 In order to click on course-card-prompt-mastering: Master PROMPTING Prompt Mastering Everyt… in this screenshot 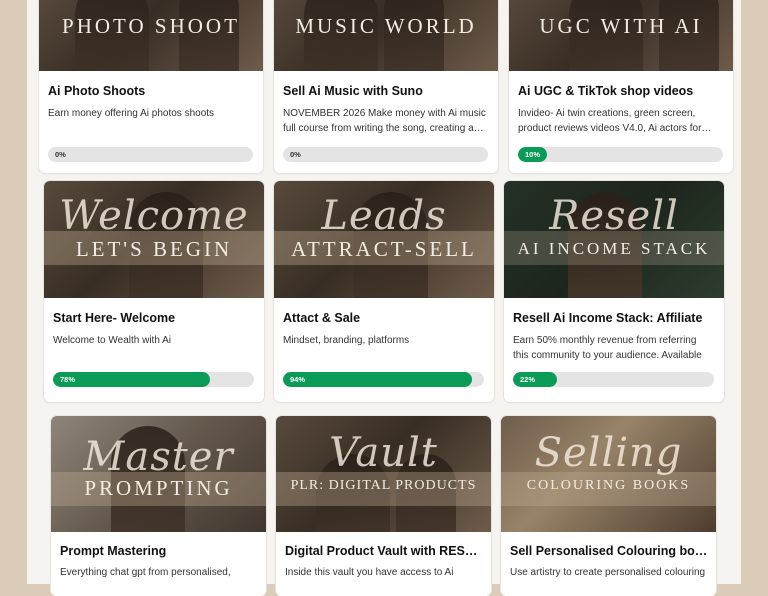, I will do `click(158, 506)`.